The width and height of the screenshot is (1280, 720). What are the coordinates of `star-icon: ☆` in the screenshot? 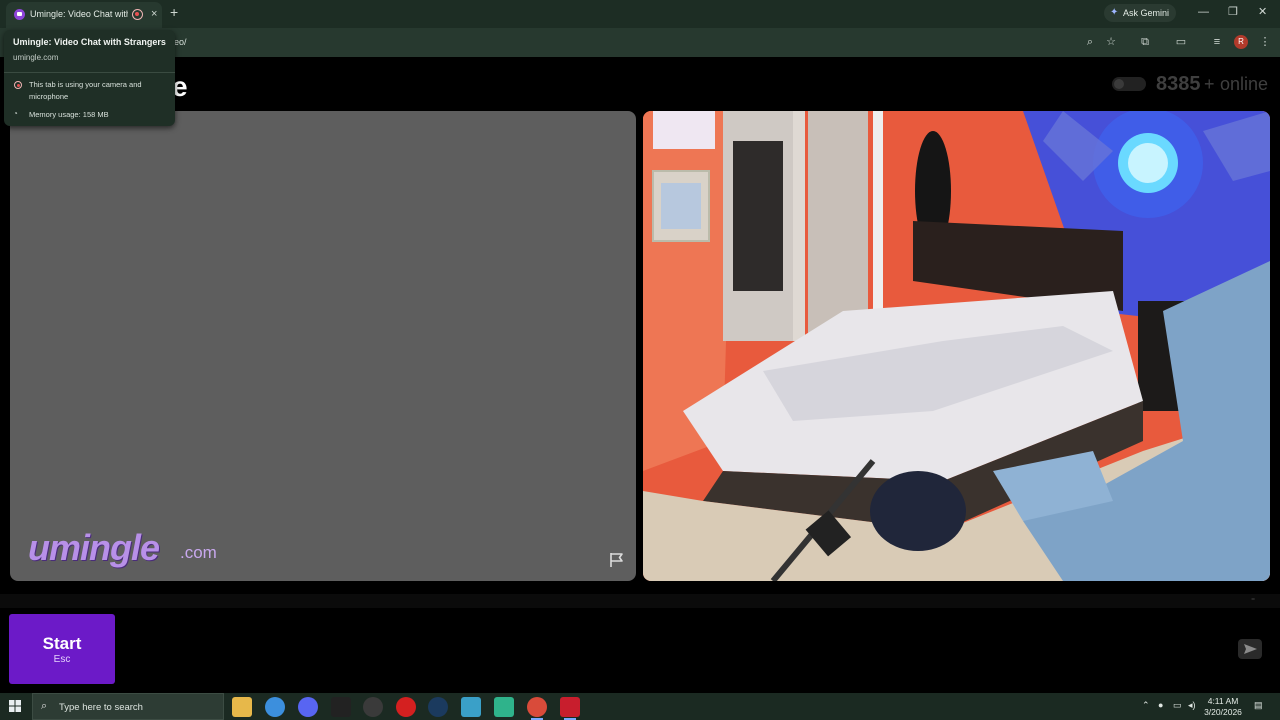 It's located at (1111, 42).